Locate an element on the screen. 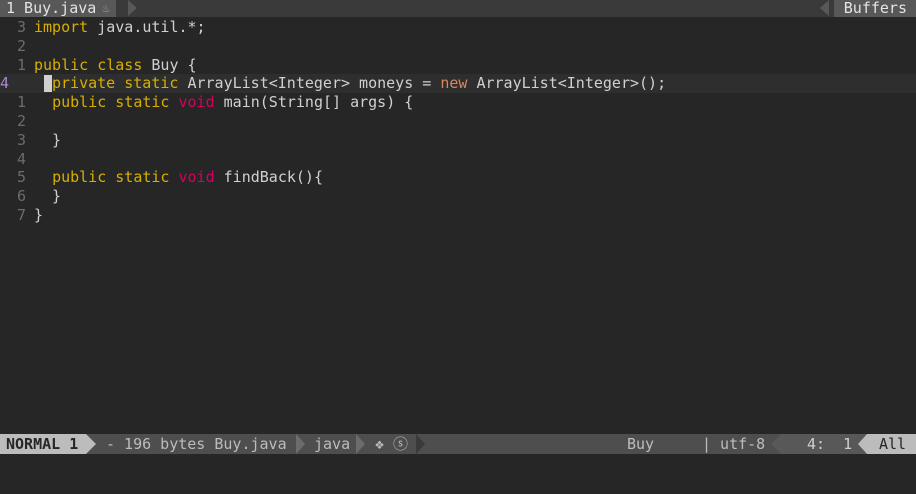 The image size is (916, 494). tabline: 1 Buy.java ♨ Buffers is located at coordinates (458, 8).